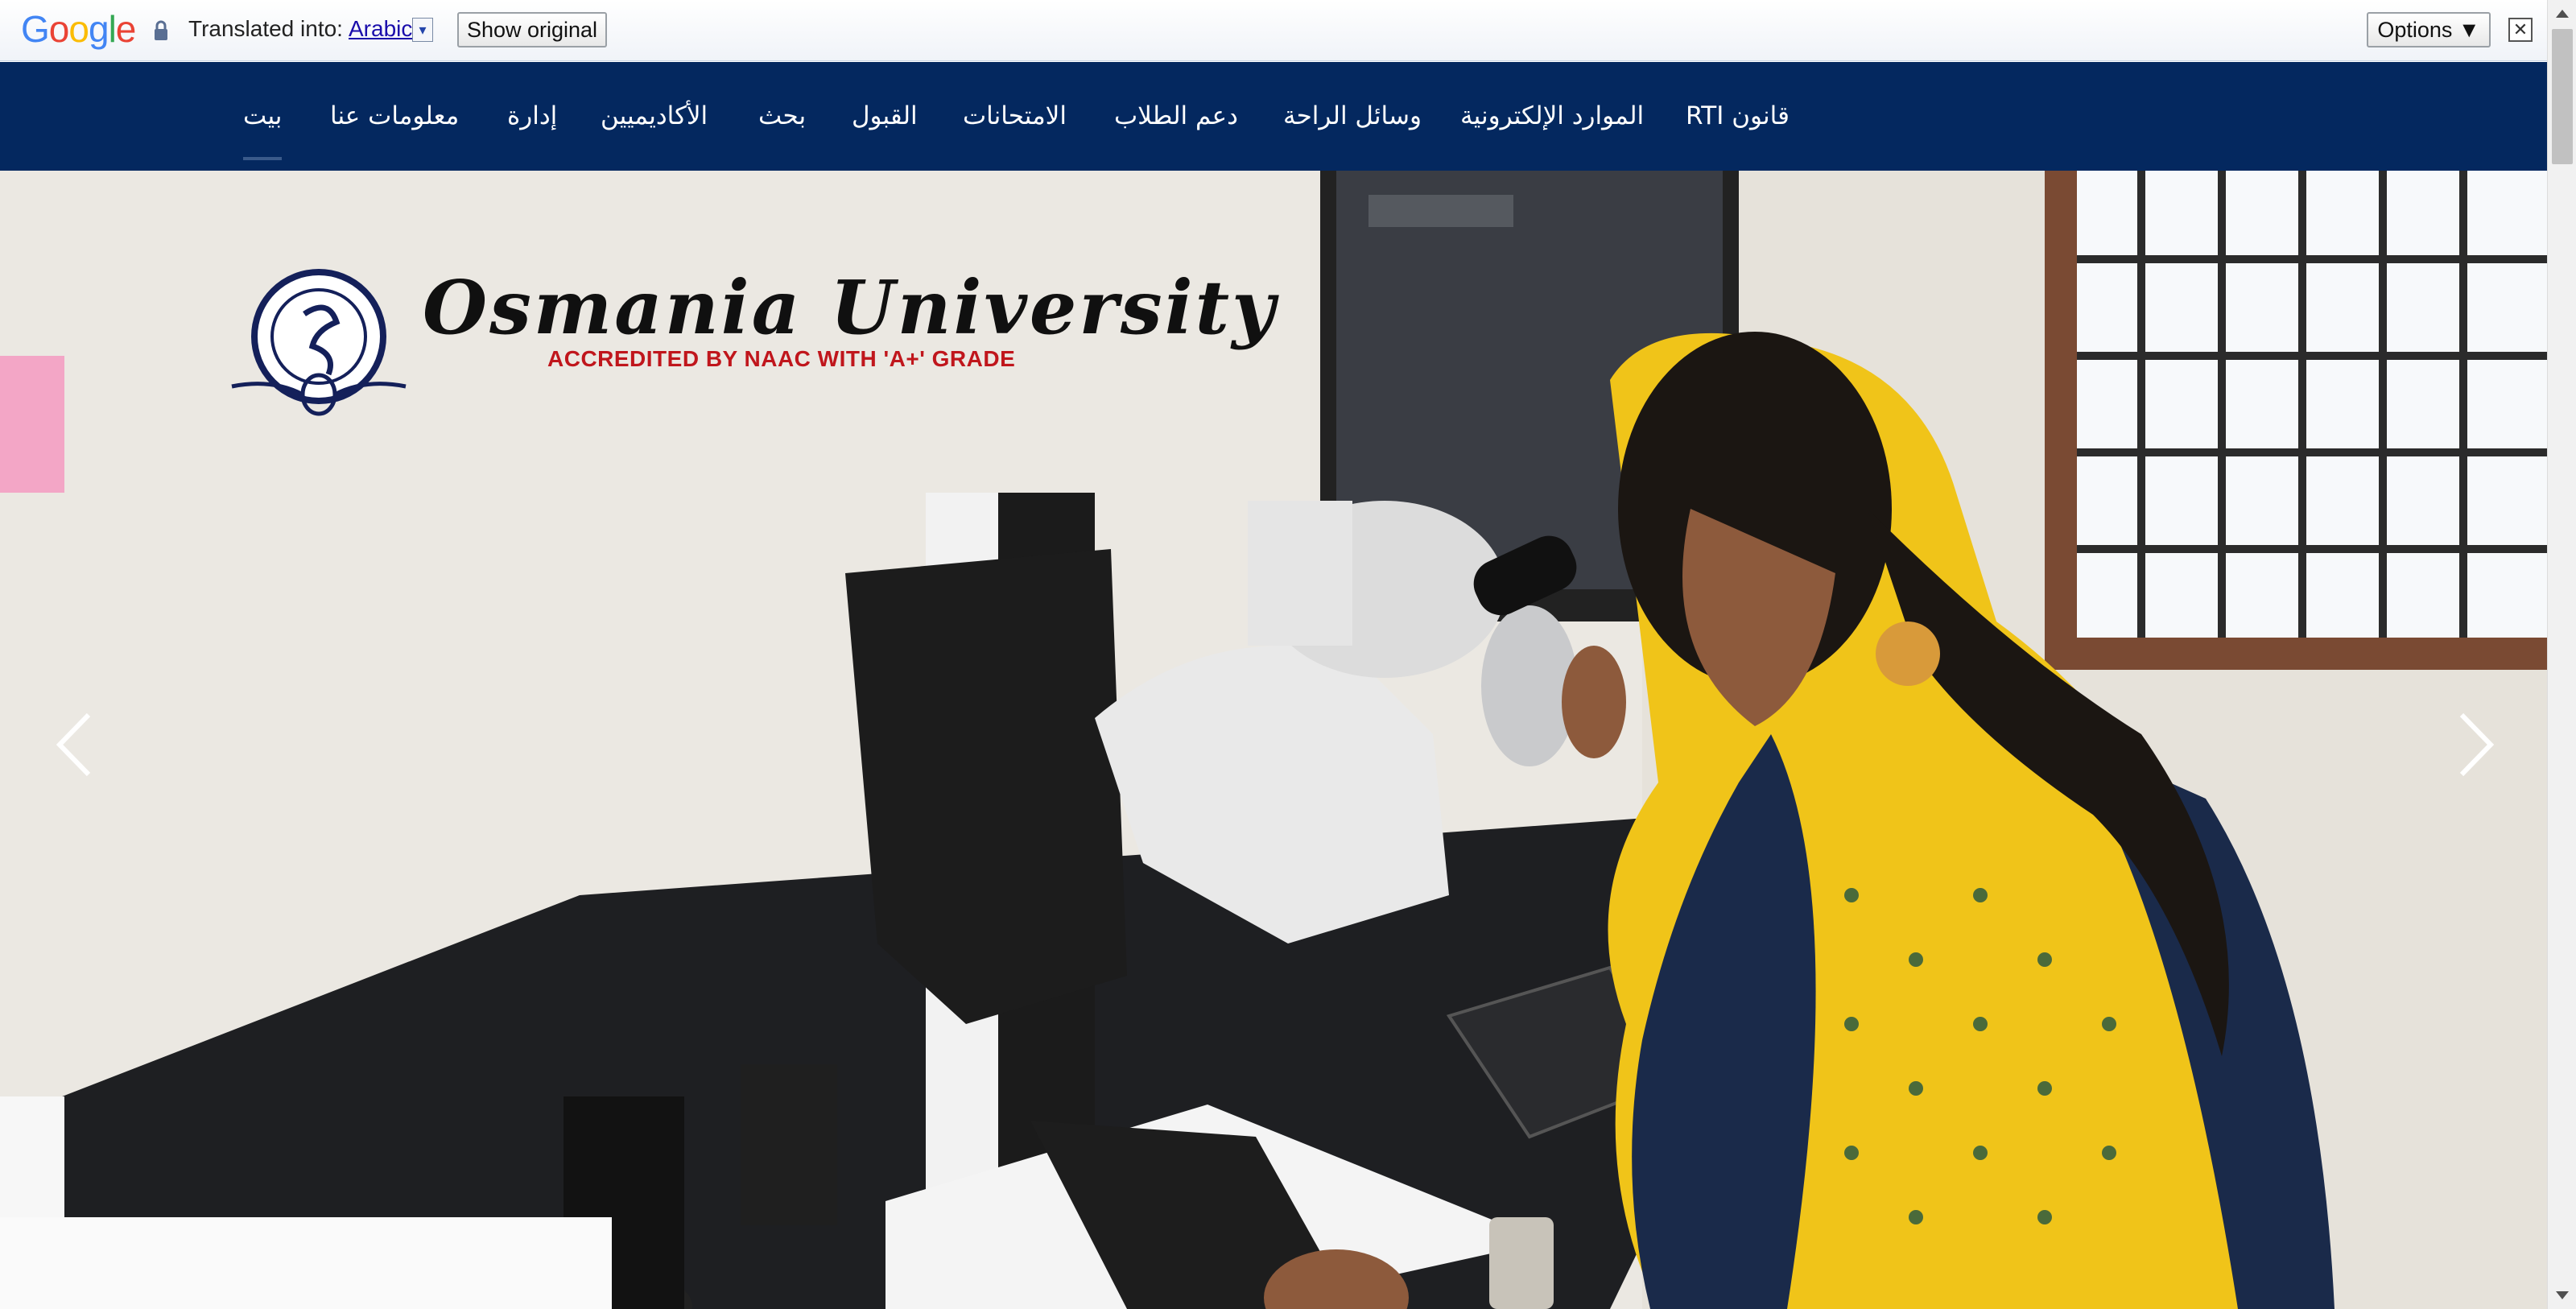  I want to click on naac-accreditation: ACCREDITED BY NAAC WITH 'A+' GRADE, so click(781, 358).